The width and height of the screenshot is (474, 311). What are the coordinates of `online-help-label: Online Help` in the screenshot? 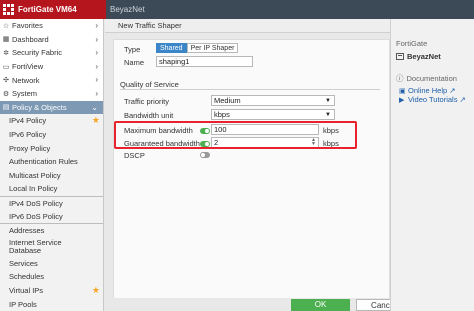 It's located at (428, 90).